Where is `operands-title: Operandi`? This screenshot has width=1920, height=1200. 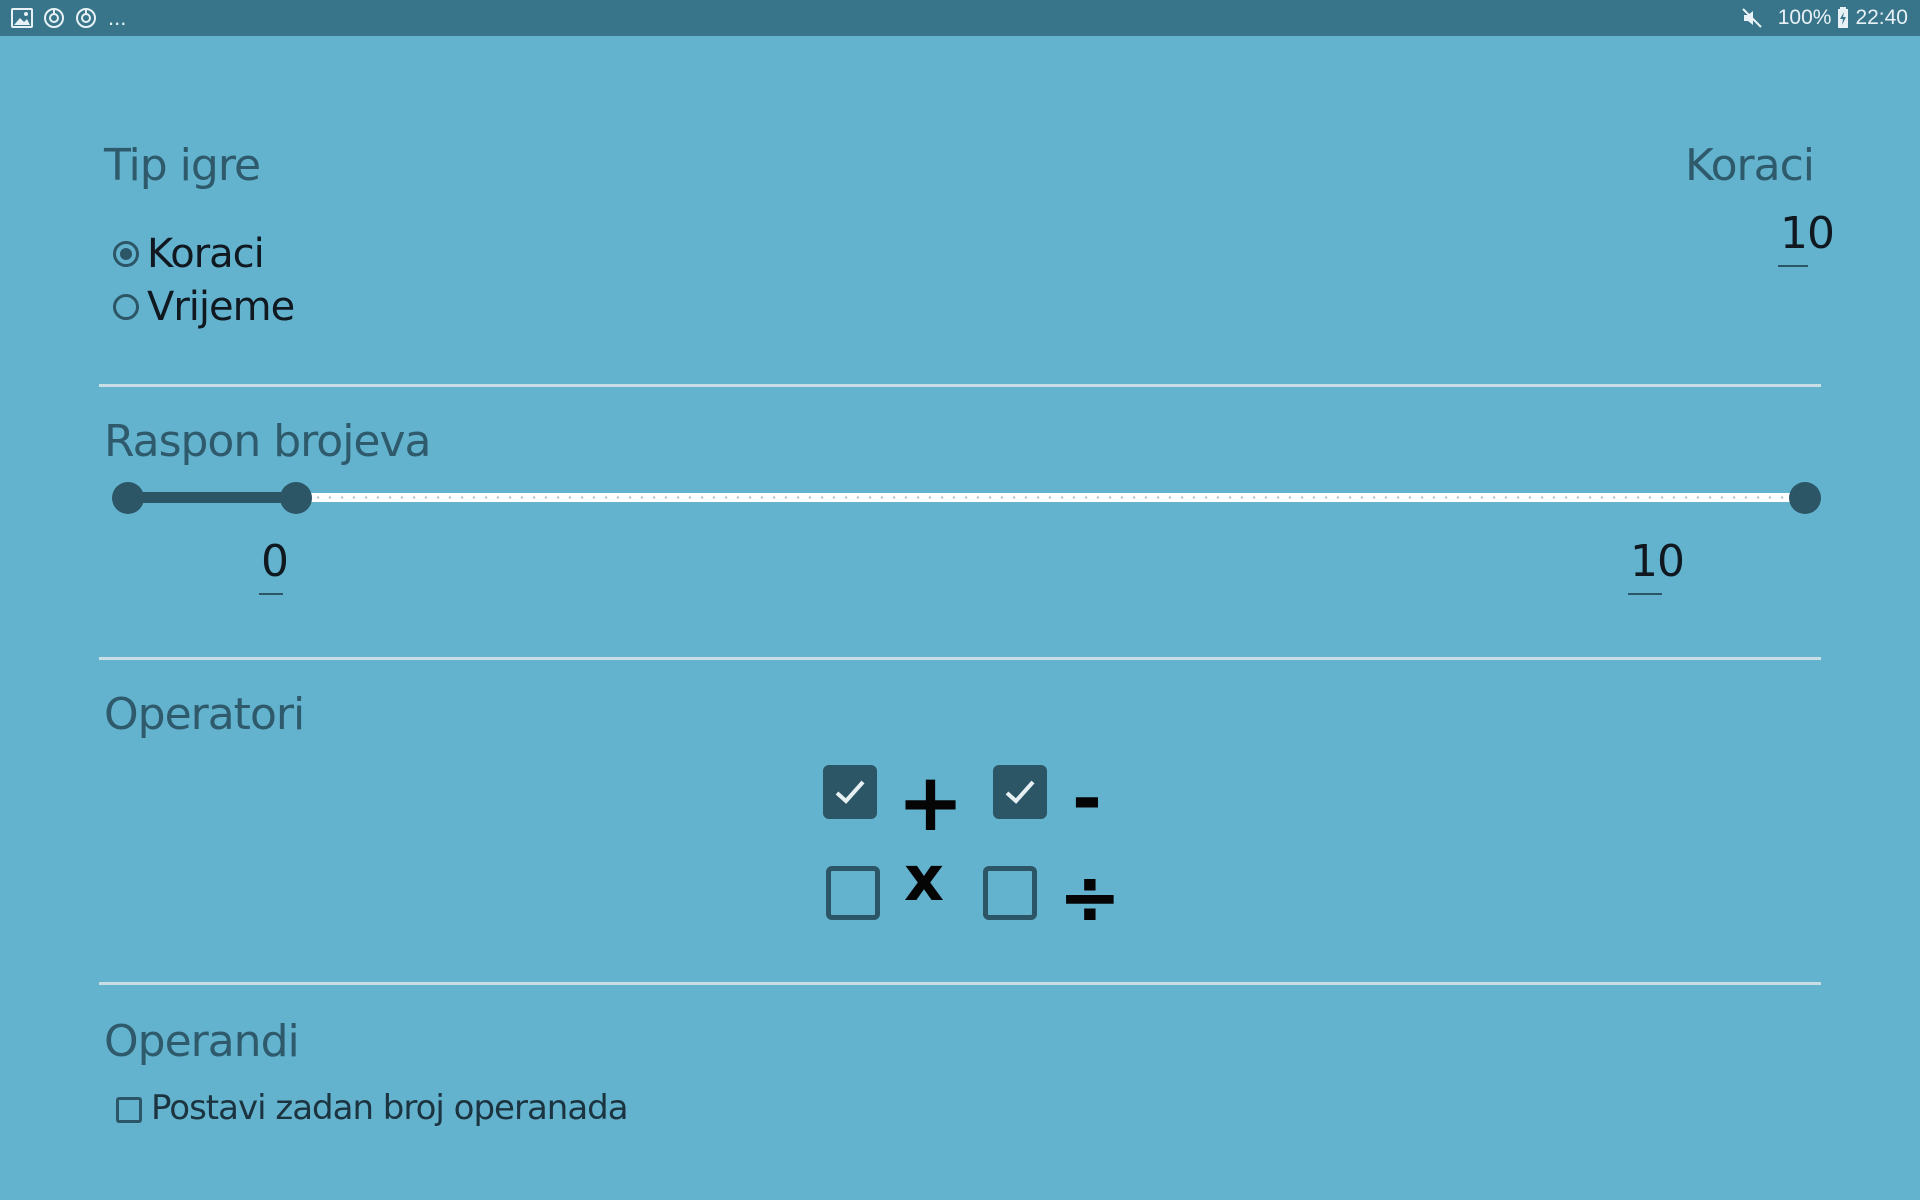
operands-title: Operandi is located at coordinates (202, 1041).